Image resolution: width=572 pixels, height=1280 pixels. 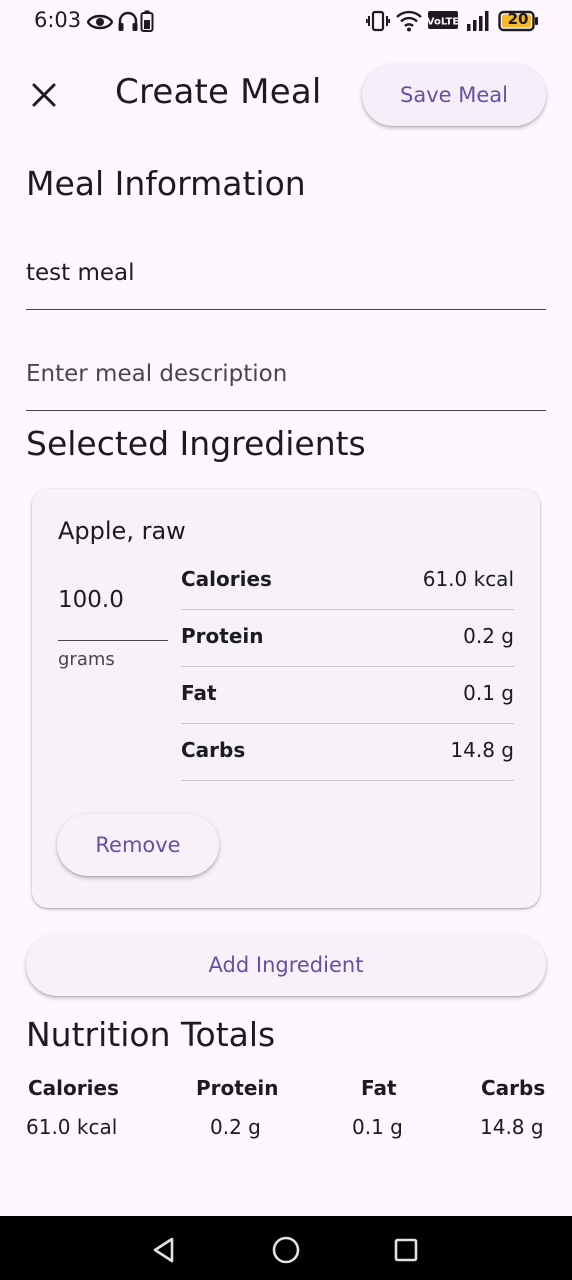 I want to click on nutrient-value: 0.2 g, so click(x=488, y=636).